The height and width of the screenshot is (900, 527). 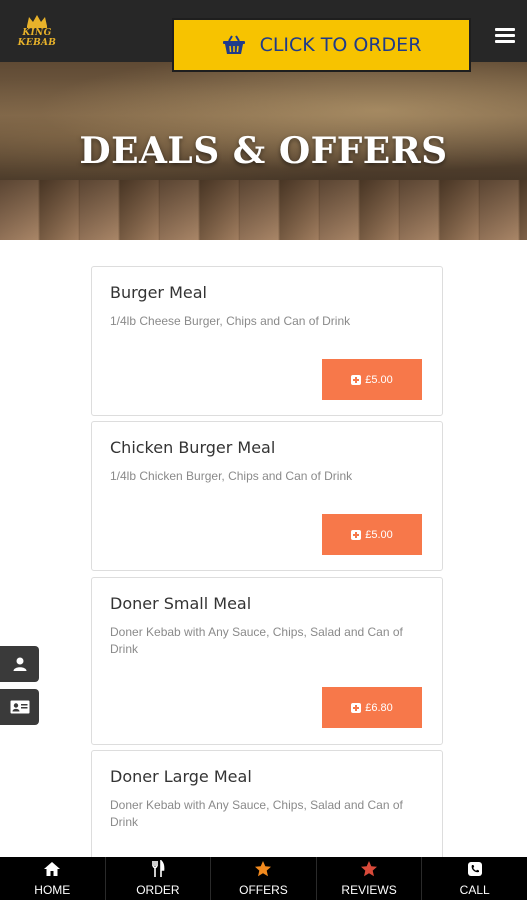 What do you see at coordinates (181, 603) in the screenshot?
I see `deal-name: Doner Small Meal` at bounding box center [181, 603].